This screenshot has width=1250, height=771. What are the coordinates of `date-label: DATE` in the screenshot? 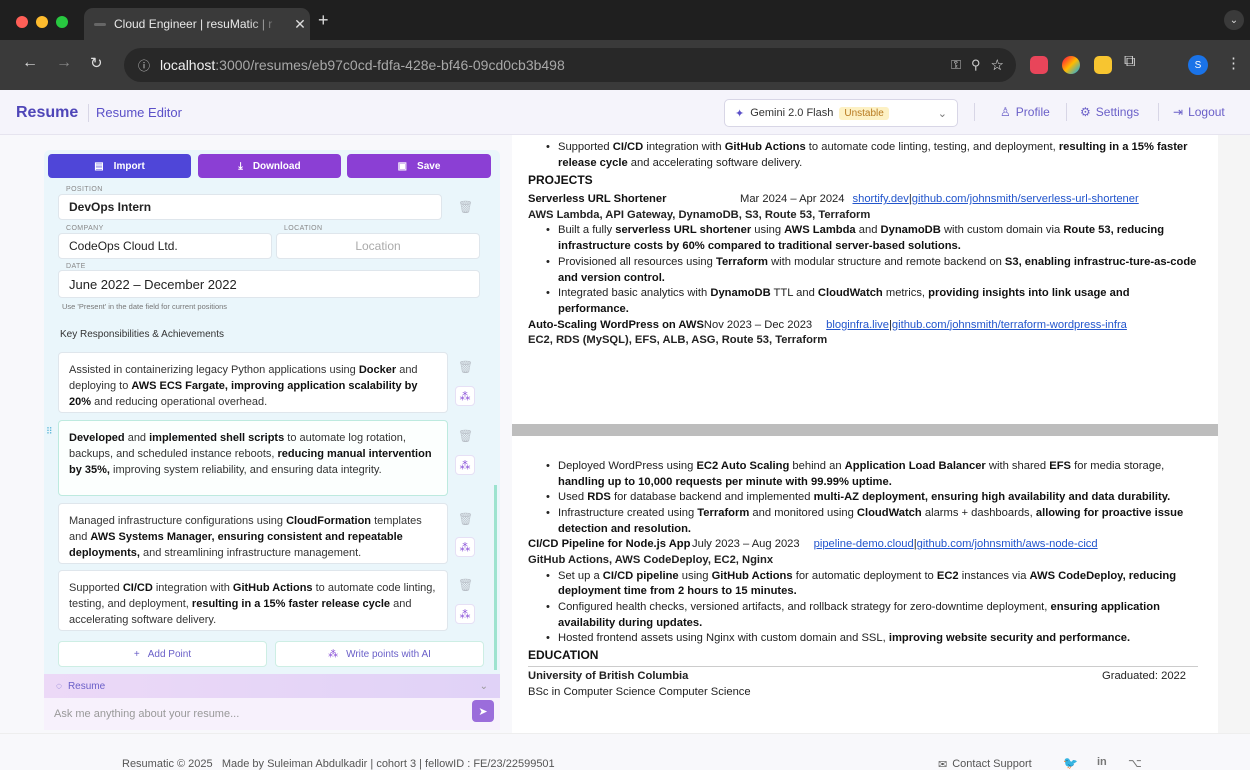 It's located at (76, 266).